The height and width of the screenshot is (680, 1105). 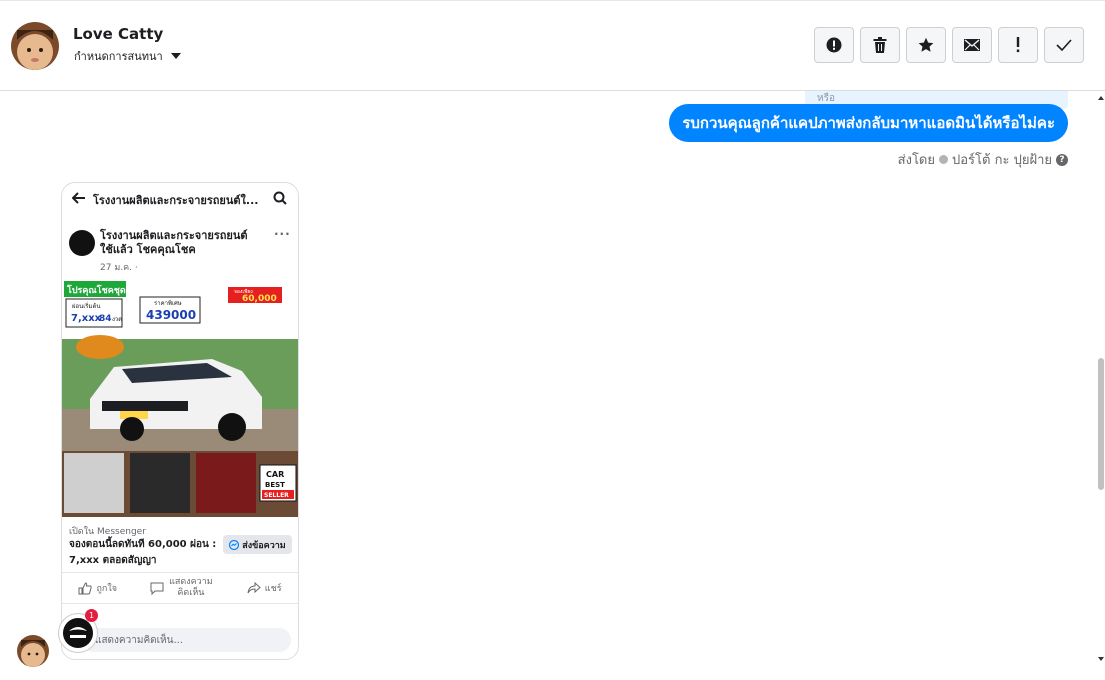 I want to click on exclamation-icon, so click(x=1018, y=45).